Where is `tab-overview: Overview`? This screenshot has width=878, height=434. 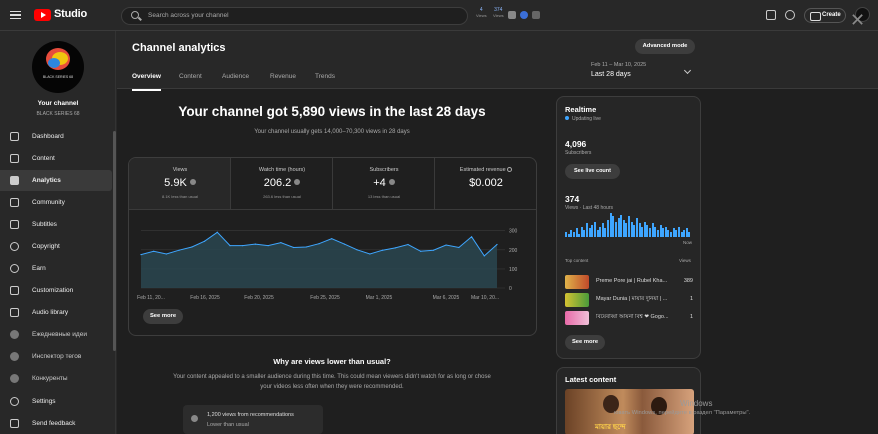 tab-overview: Overview is located at coordinates (146, 82).